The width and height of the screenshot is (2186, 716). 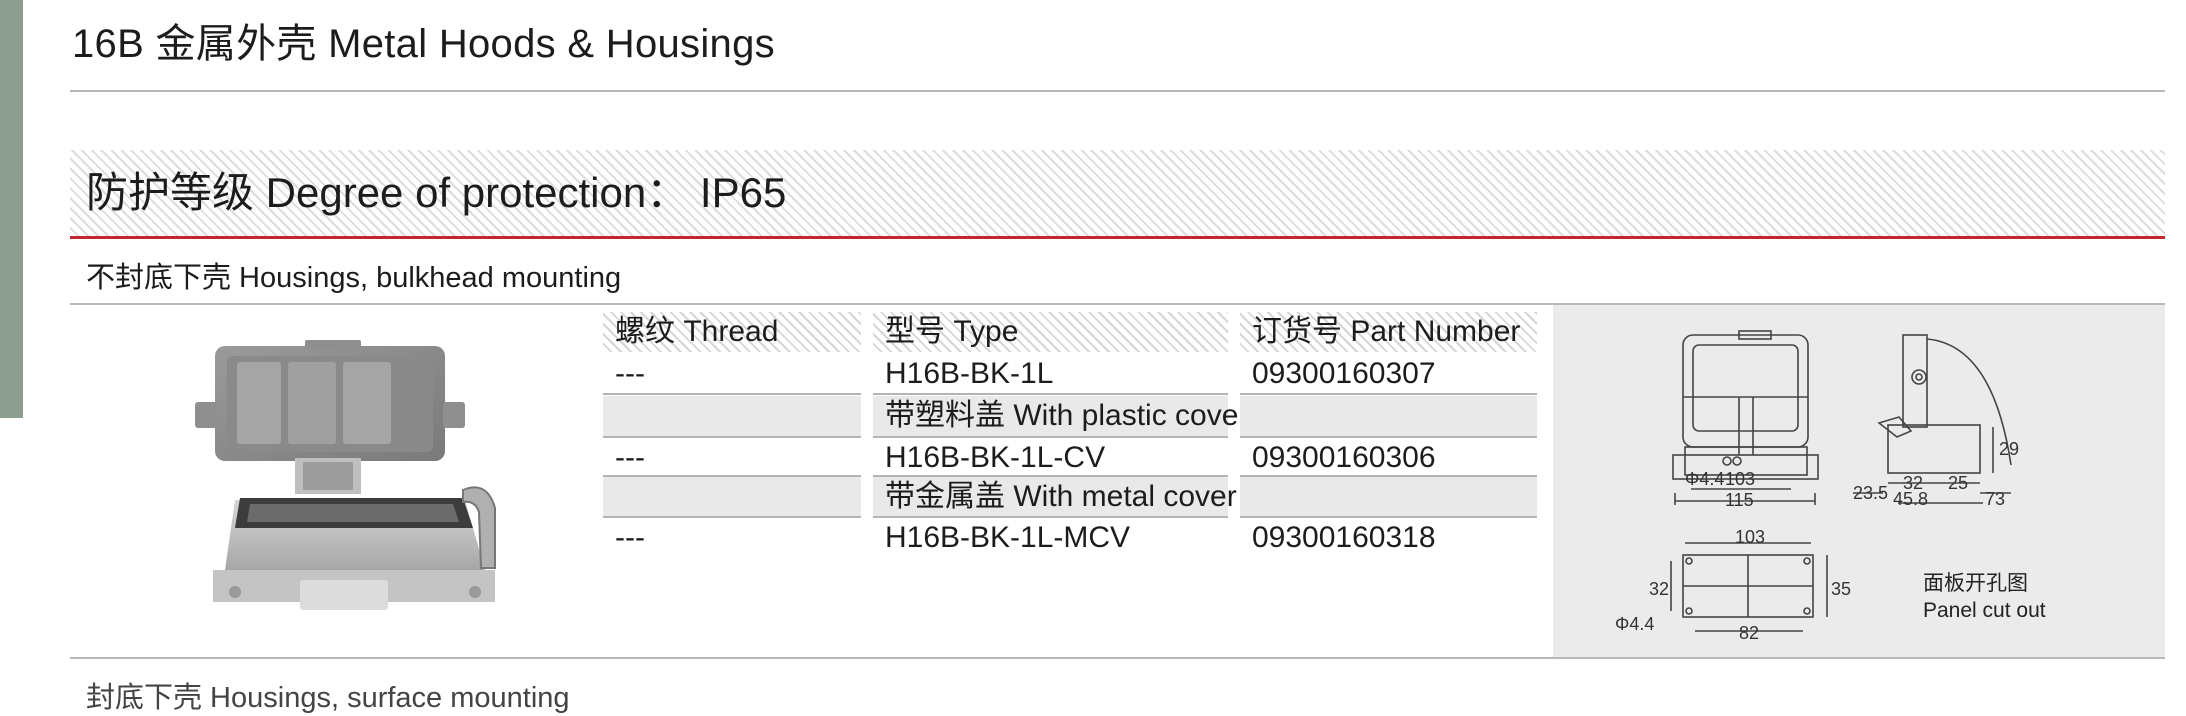 I want to click on dim-cutout-hole: Φ4.4, so click(x=1634, y=624).